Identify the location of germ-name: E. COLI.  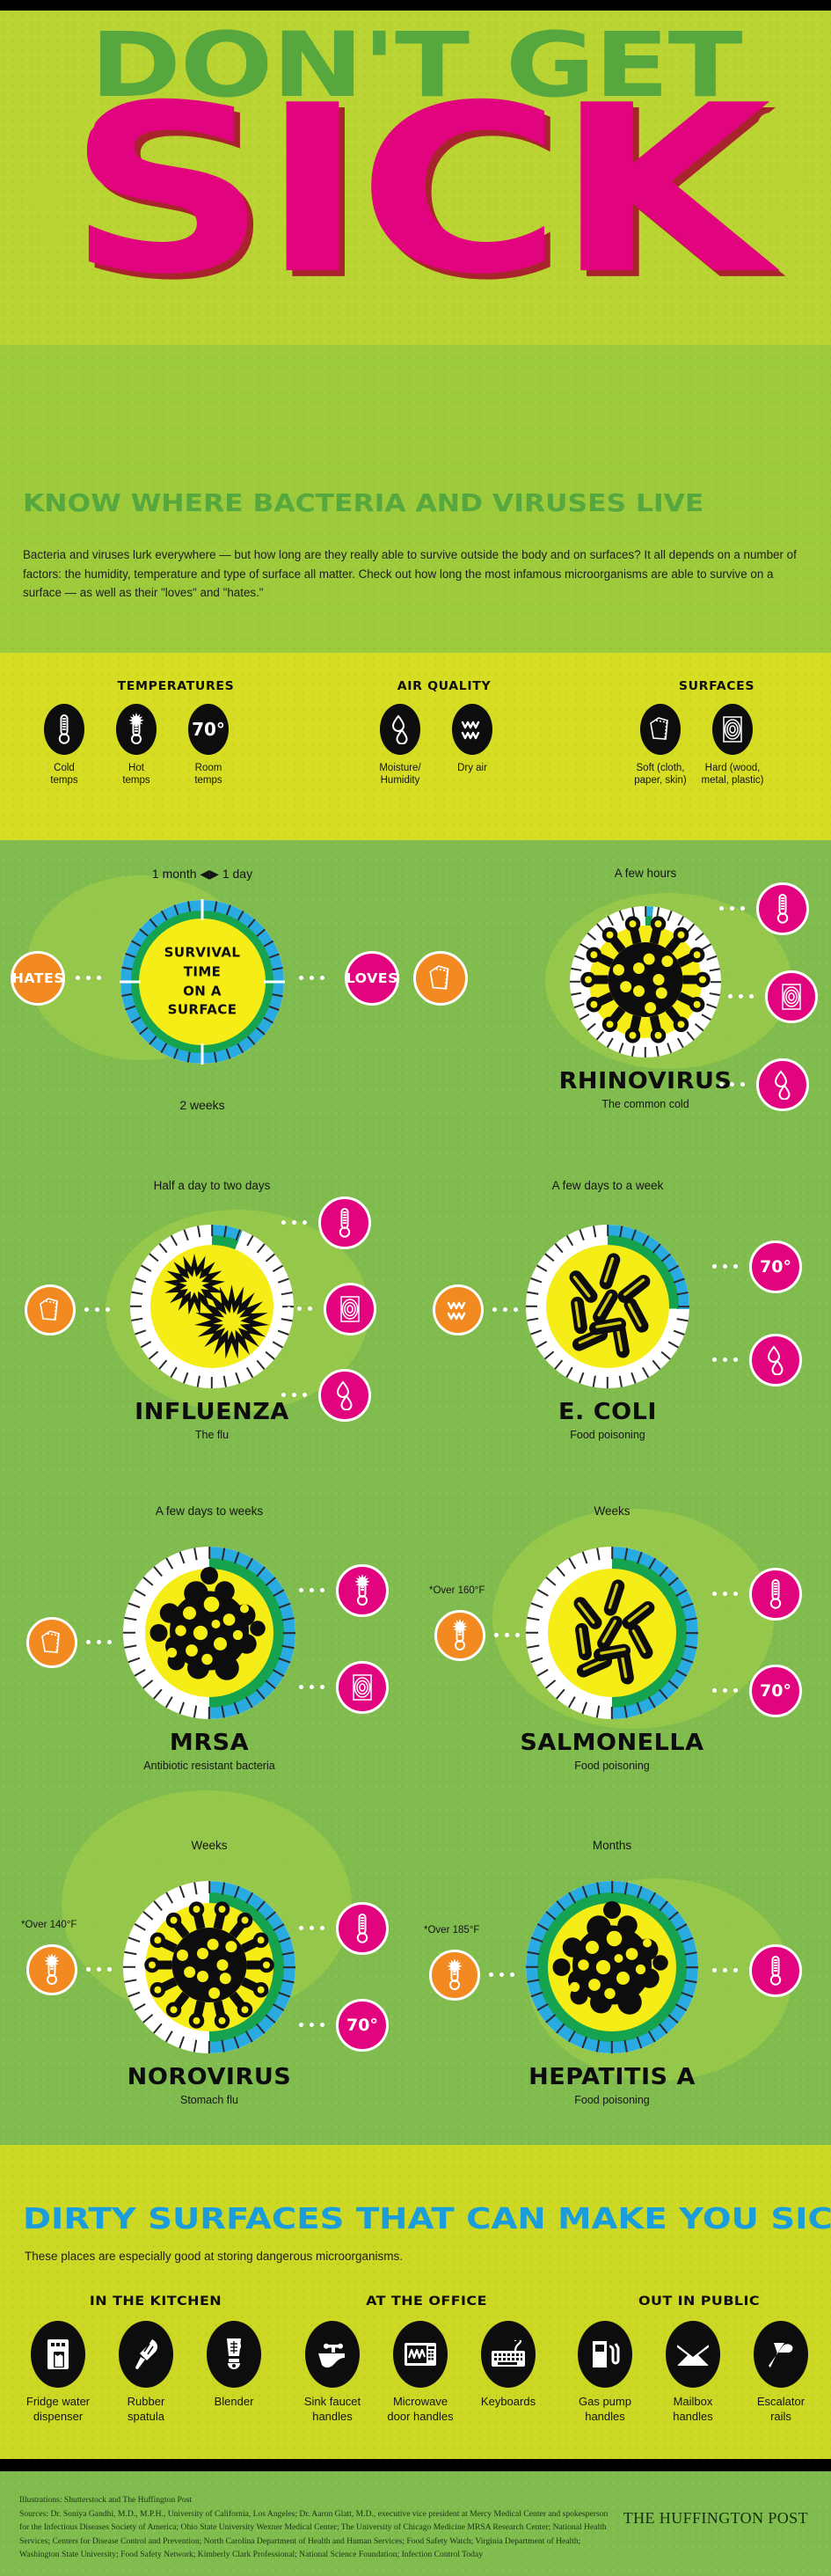
(607, 1412).